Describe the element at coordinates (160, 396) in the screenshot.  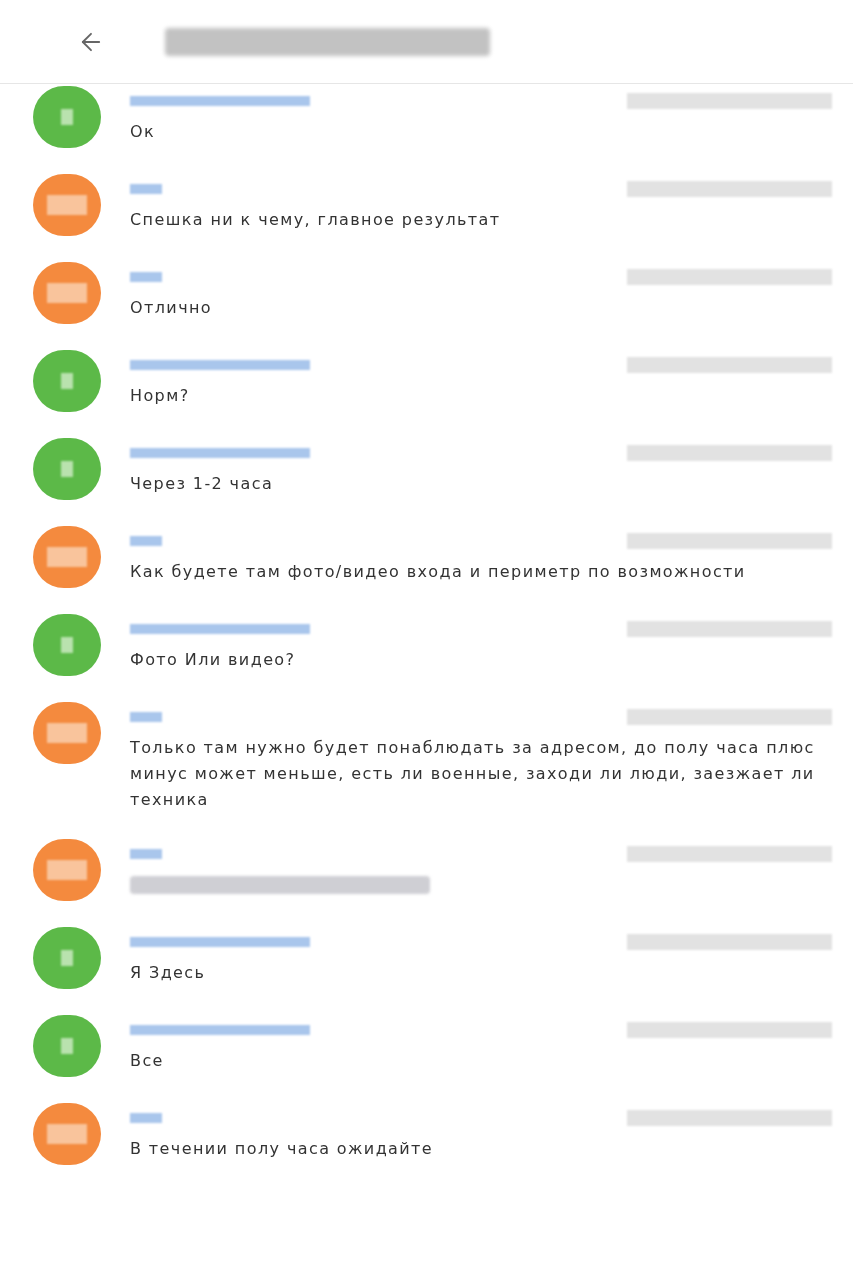
I see `message-text: Норм?` at that location.